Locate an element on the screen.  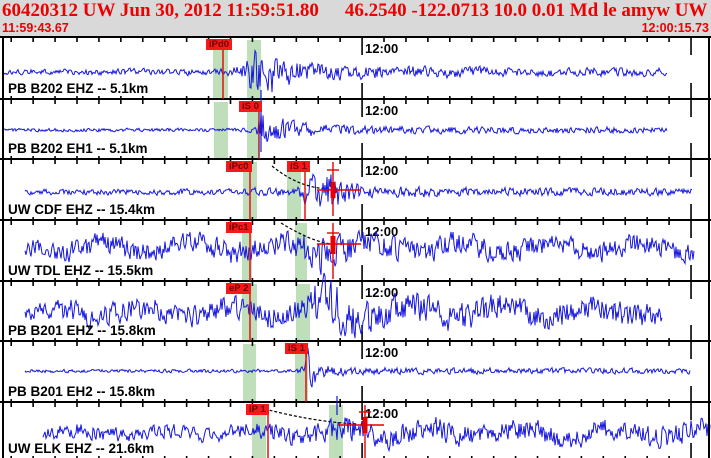
window-time-row: 11:59:43.67 12:00:15.73 is located at coordinates (355, 28).